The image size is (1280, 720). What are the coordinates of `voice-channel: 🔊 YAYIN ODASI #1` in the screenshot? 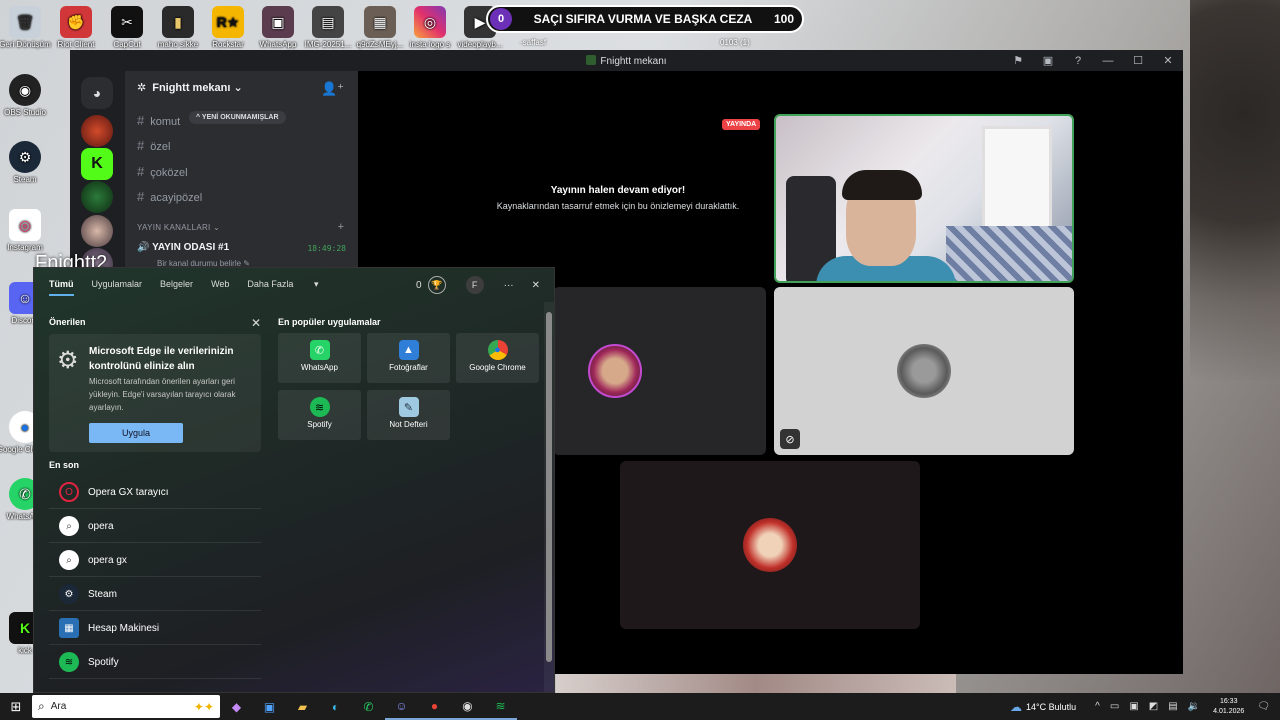 It's located at (183, 247).